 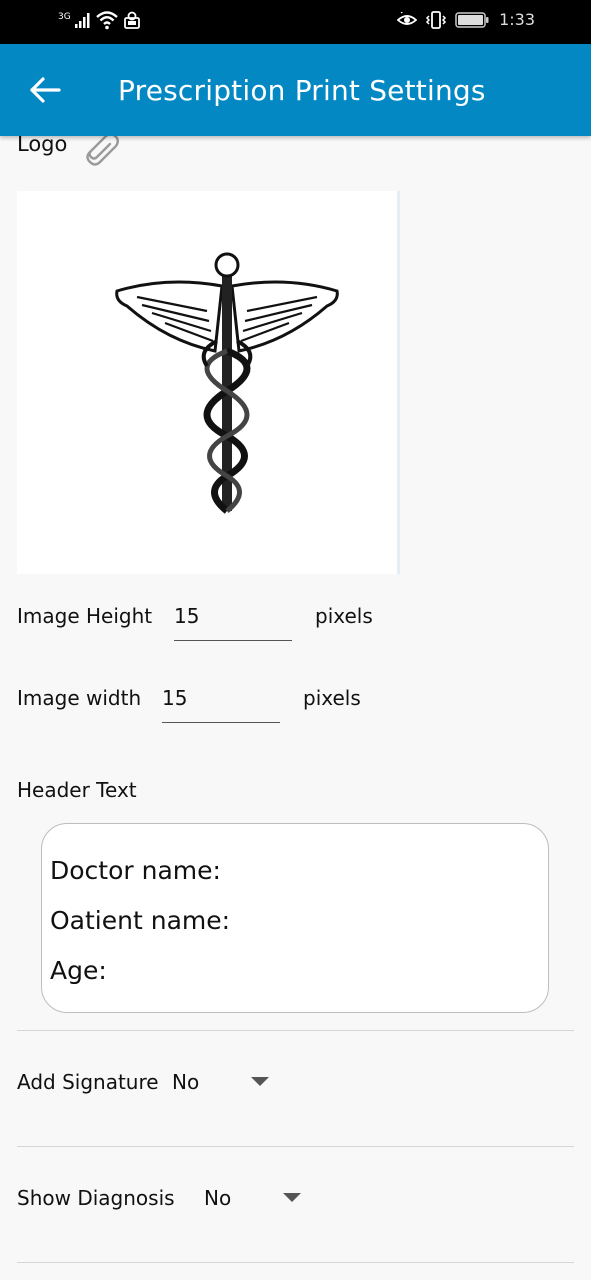 I want to click on header-line-doctor: Doctor name:, so click(x=135, y=870).